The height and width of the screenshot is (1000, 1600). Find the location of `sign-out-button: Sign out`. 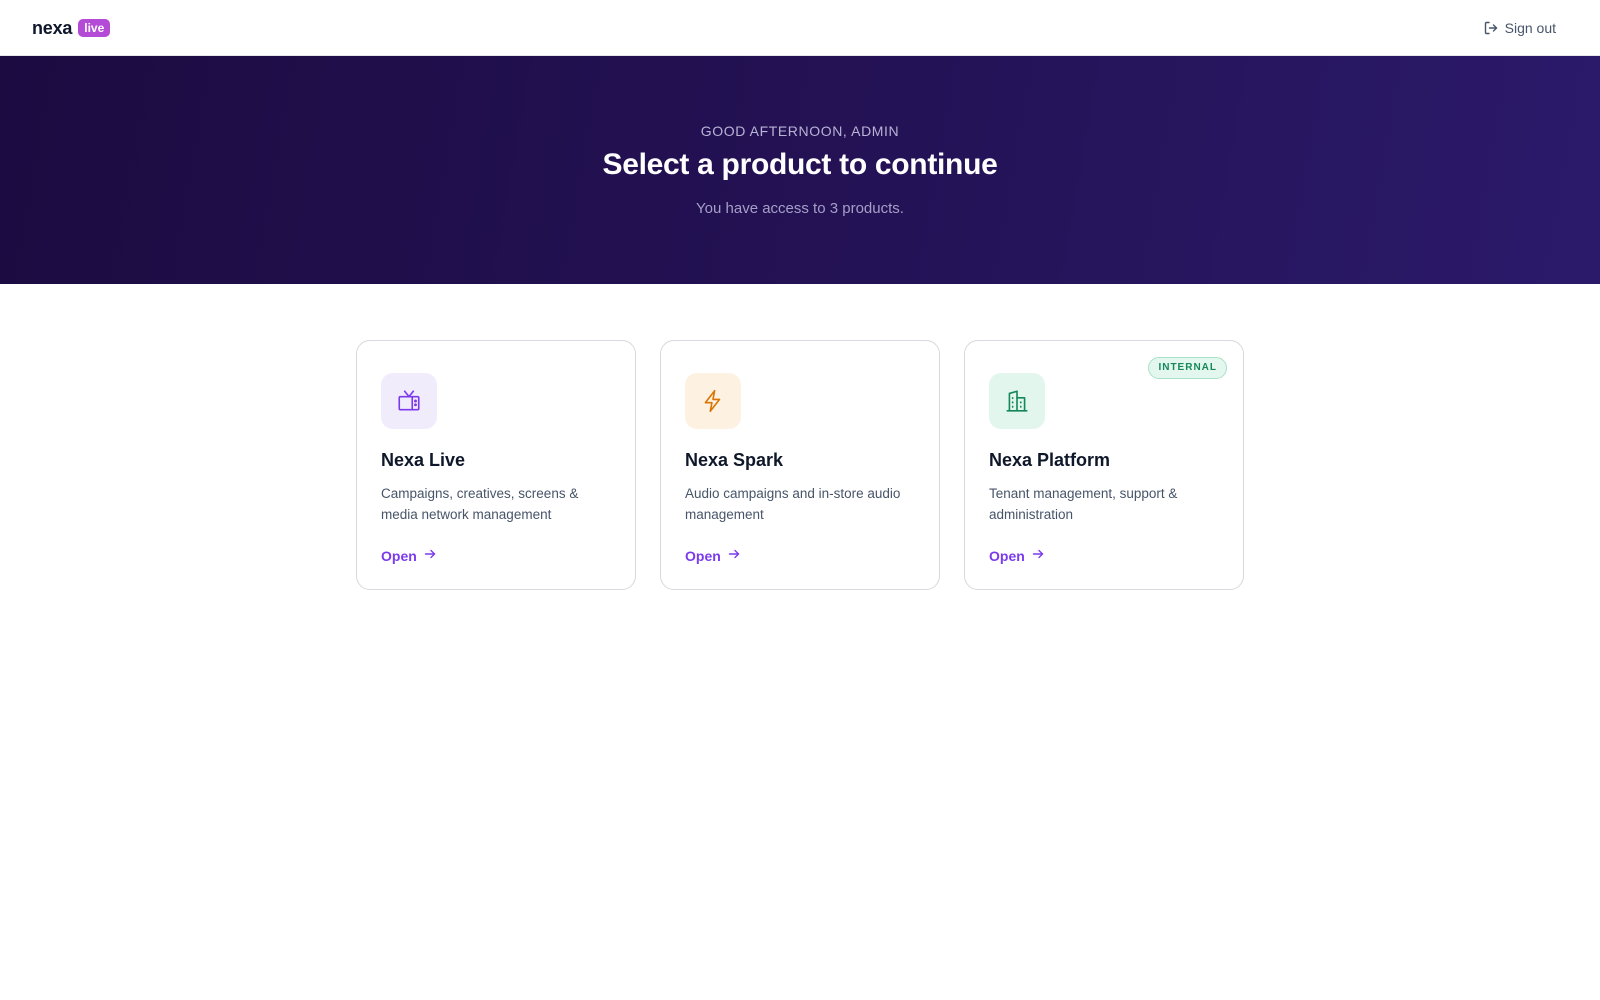

sign-out-button: Sign out is located at coordinates (1519, 28).